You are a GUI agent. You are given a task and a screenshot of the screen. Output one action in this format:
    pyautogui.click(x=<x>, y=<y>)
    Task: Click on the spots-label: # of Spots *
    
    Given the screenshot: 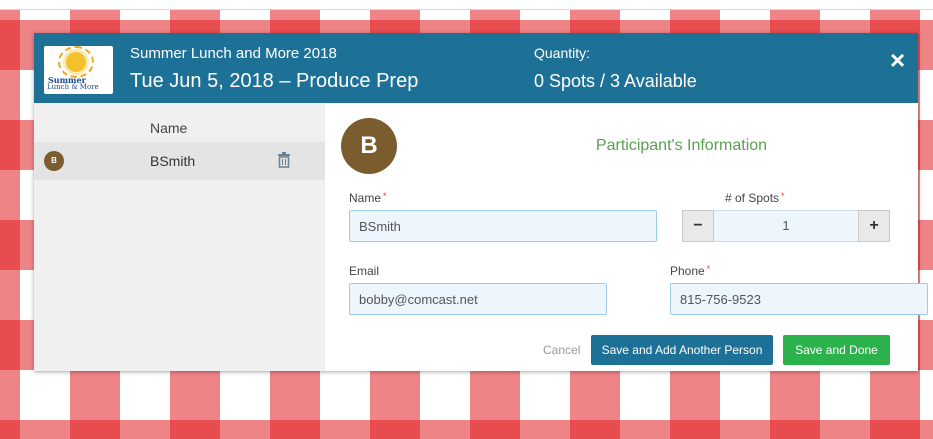 What is the action you would take?
    pyautogui.click(x=755, y=198)
    